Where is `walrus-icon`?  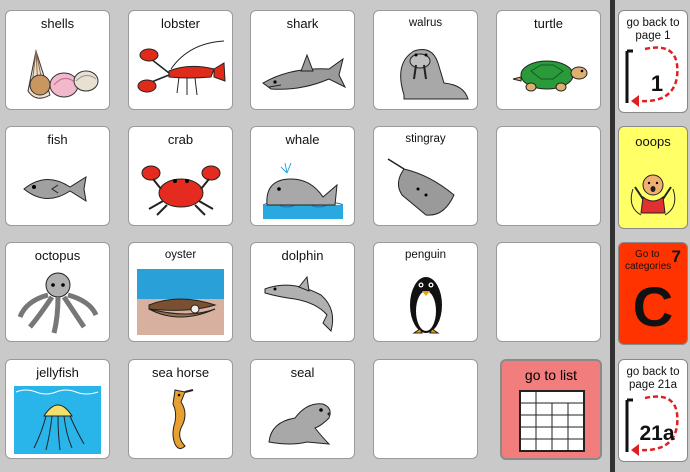 walrus-icon is located at coordinates (434, 74).